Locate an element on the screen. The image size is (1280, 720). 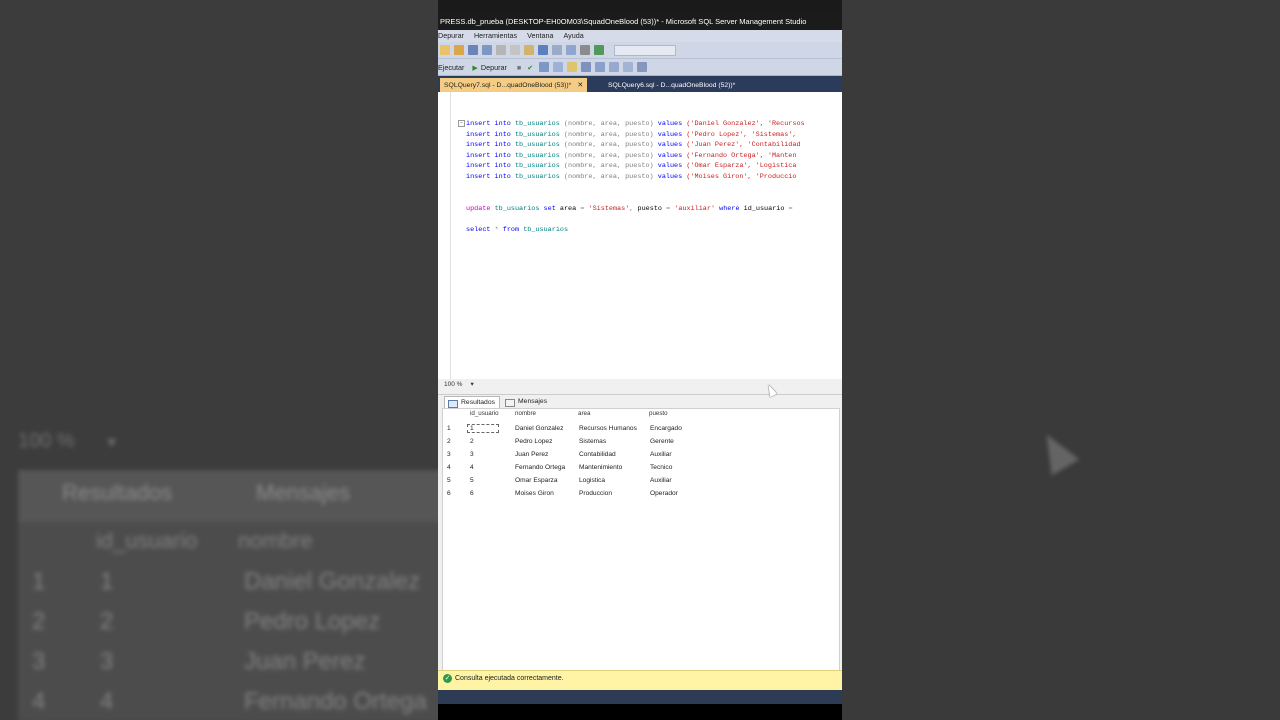
insert-values: ('Fernando Ortega', 'Manten is located at coordinates (741, 155).